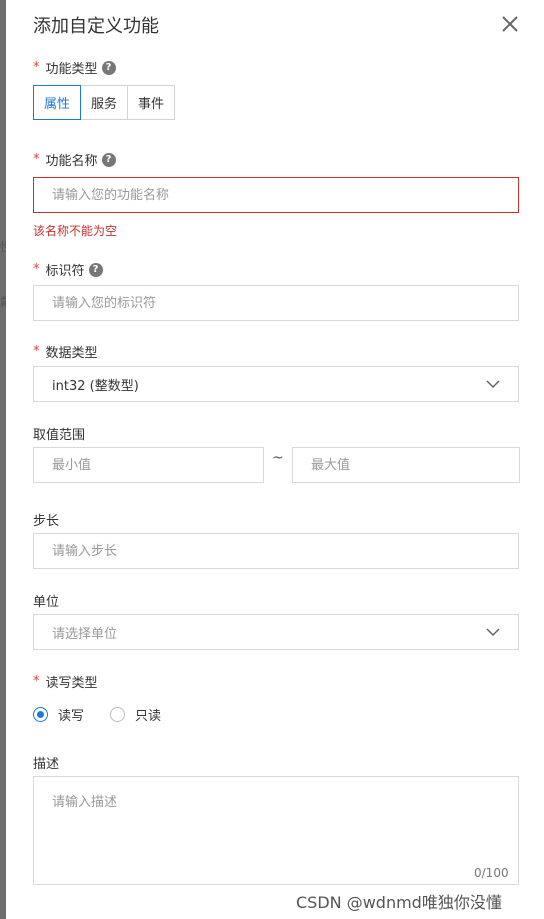 This screenshot has height=919, width=544. I want to click on data-type-selected-value: int32 (整数型), so click(95, 386).